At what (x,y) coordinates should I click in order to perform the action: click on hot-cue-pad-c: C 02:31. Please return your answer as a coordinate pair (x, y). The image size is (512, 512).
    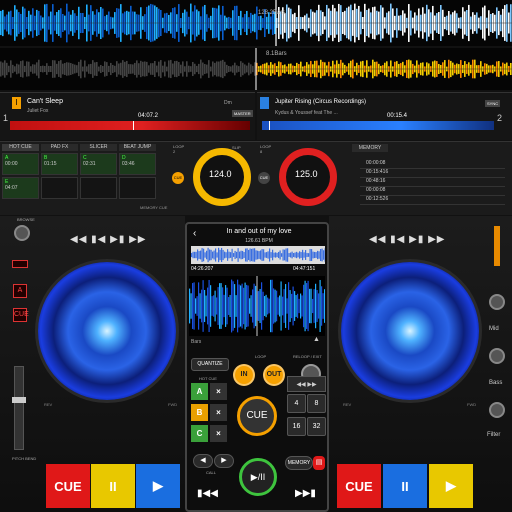
    Looking at the image, I should click on (98, 164).